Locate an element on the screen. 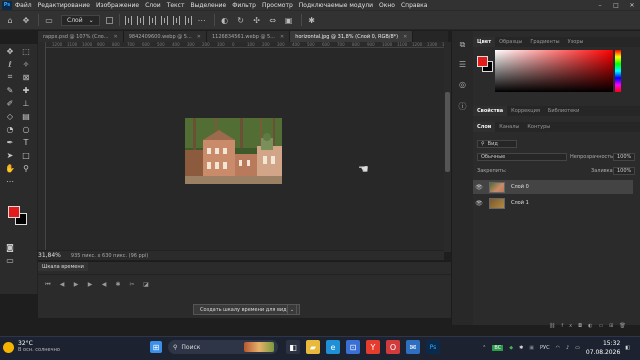 The height and width of the screenshot is (360, 640). path-select-tool-icon: ➤ is located at coordinates (10, 155).